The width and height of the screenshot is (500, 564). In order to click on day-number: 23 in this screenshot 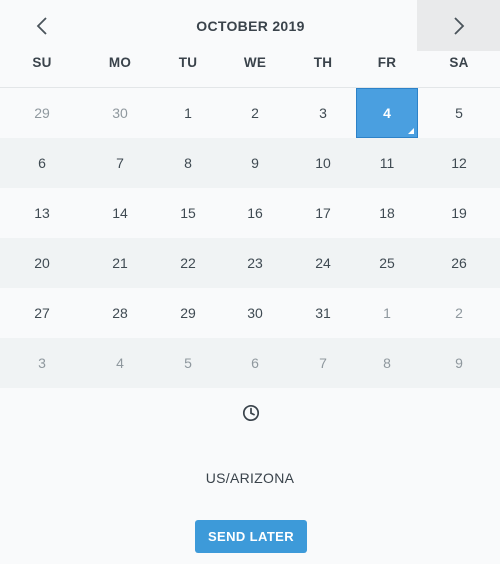, I will do `click(255, 263)`.